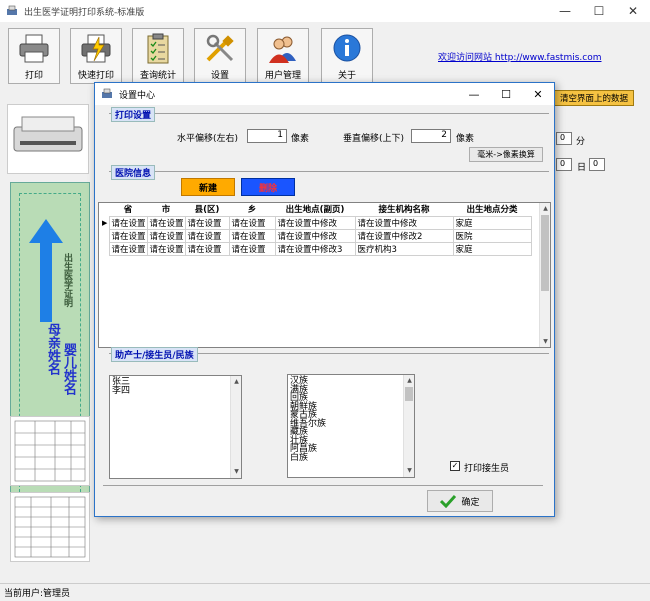 The width and height of the screenshot is (650, 601). Describe the element at coordinates (404, 248) in the screenshot. I see `table-cell: 医疗机构3` at that location.